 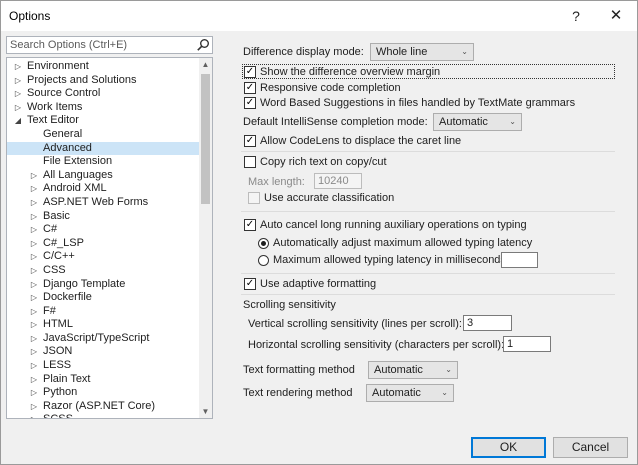 What do you see at coordinates (63, 133) in the screenshot?
I see `tree-item-label: General` at bounding box center [63, 133].